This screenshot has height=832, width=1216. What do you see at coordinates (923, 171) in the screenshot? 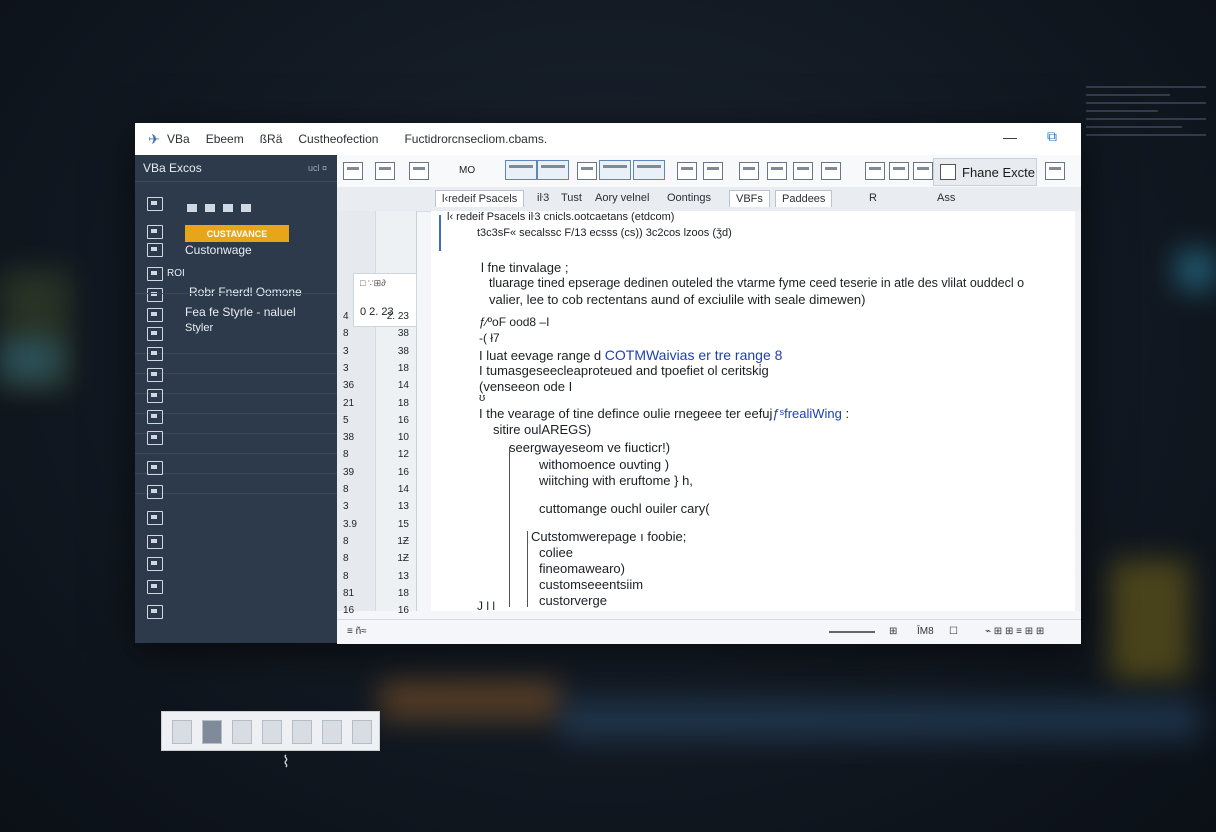
I see `help-button` at bounding box center [923, 171].